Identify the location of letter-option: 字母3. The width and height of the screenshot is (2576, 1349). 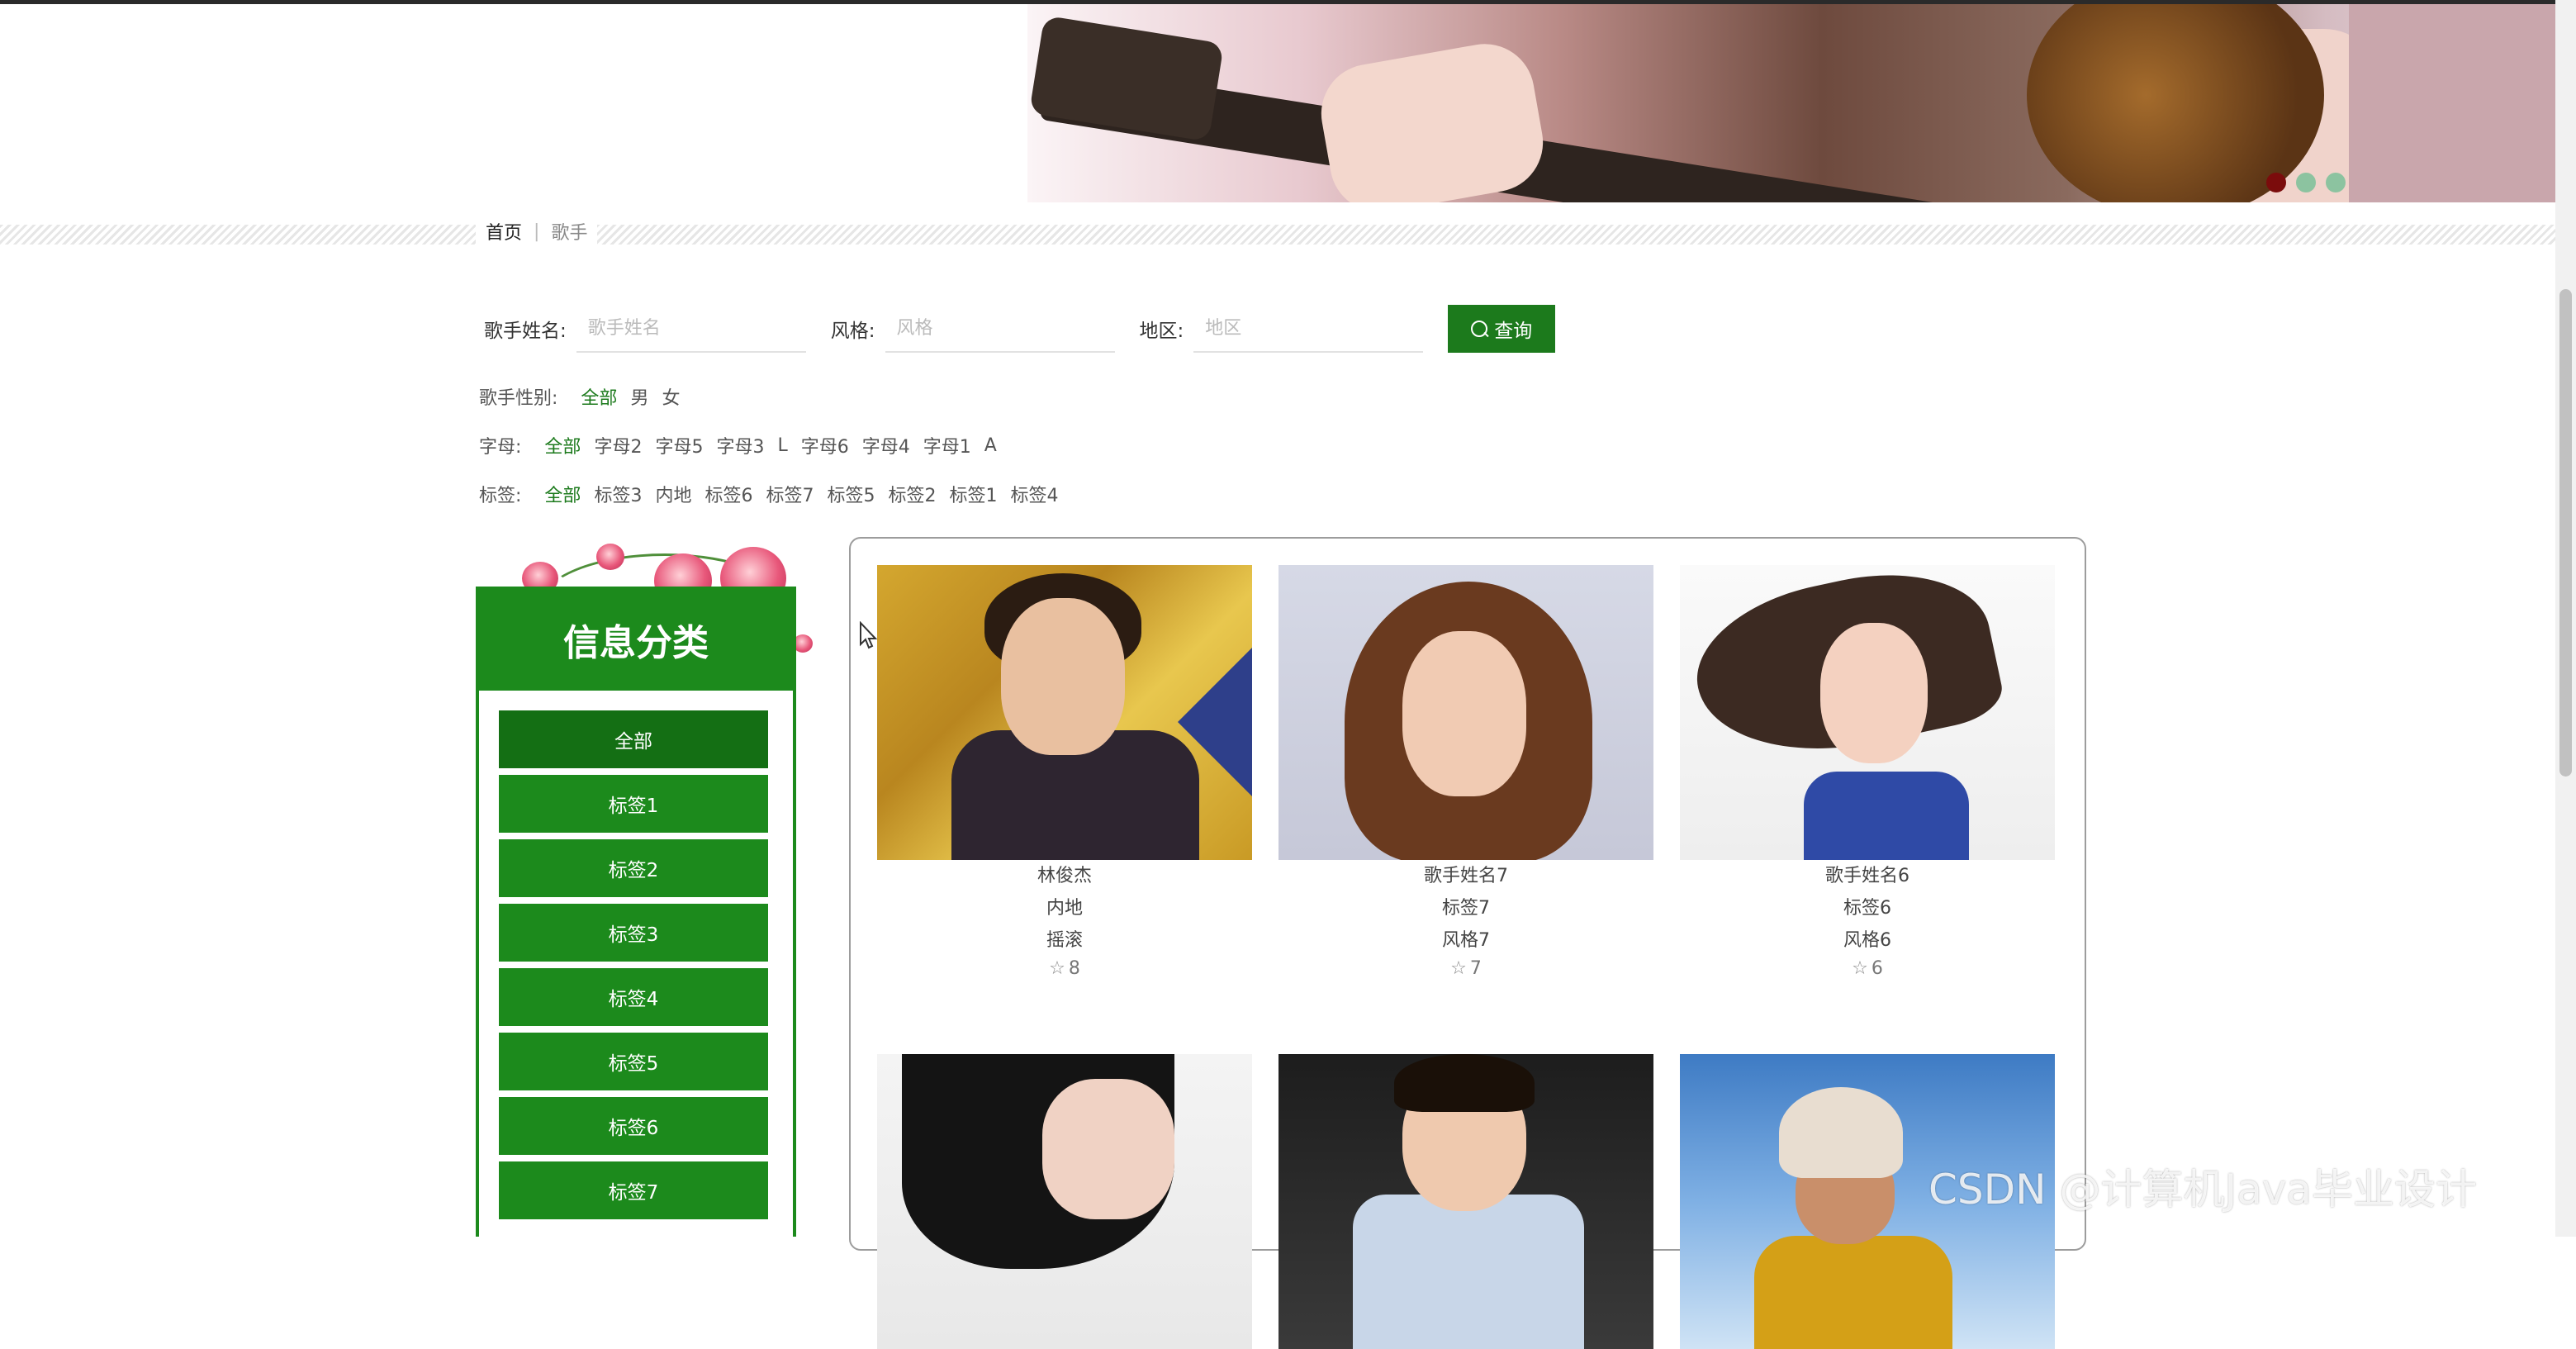
(740, 445).